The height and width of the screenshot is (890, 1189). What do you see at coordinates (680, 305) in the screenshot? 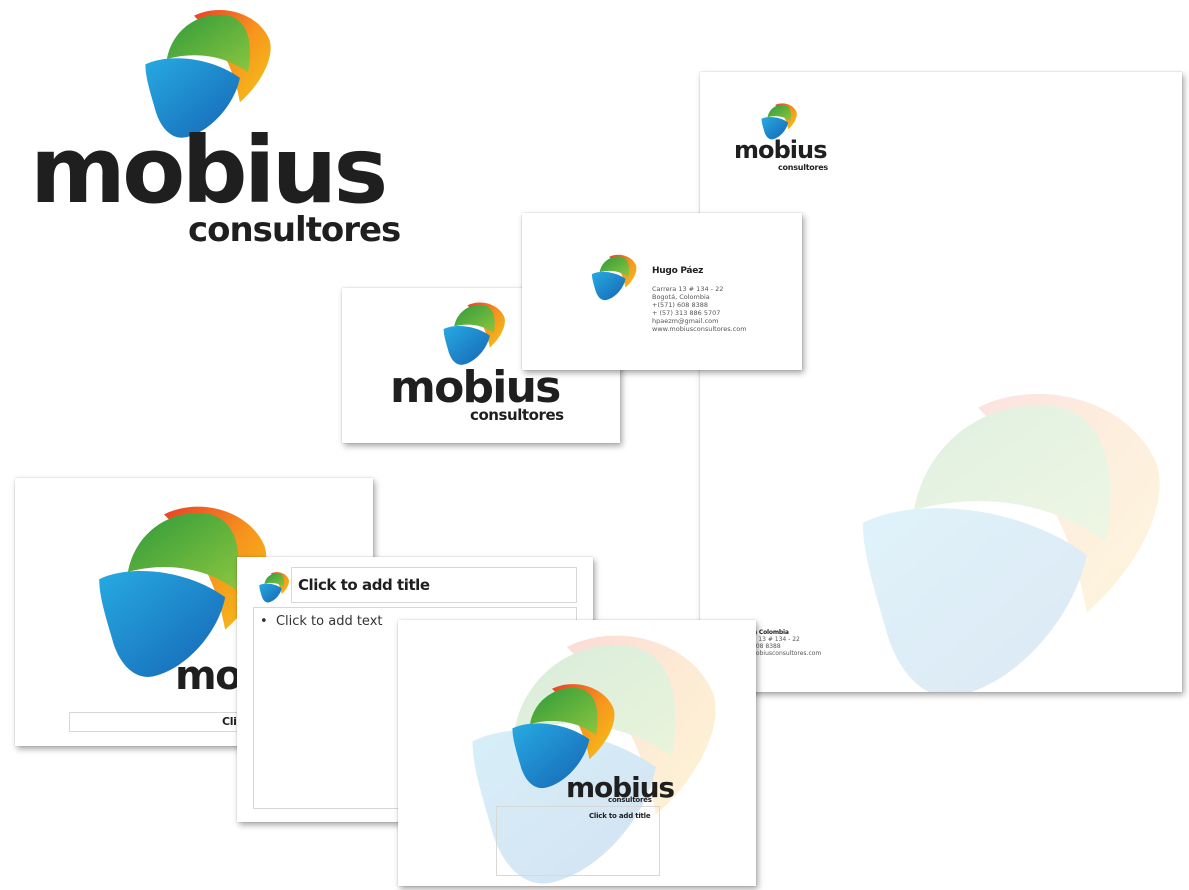
I see `card-phone1: +(571) 608 8388` at bounding box center [680, 305].